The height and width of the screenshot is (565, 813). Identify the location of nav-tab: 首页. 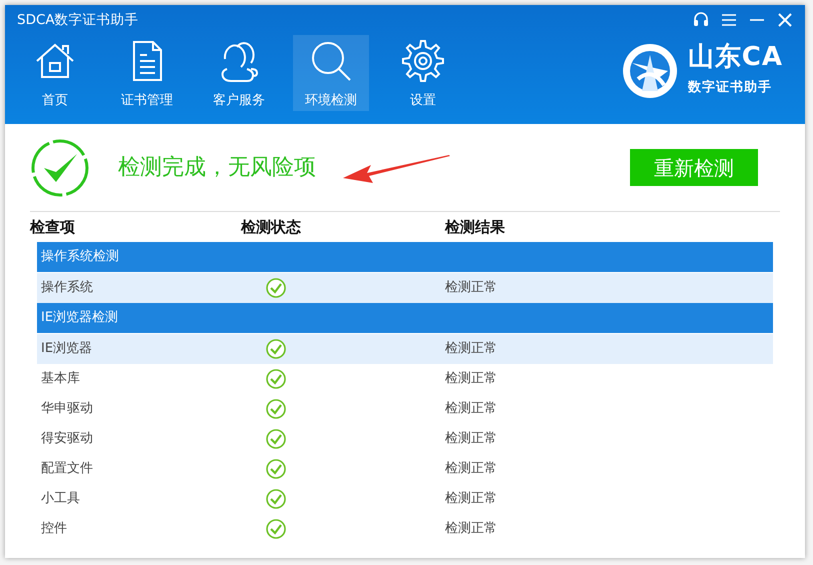
(55, 73).